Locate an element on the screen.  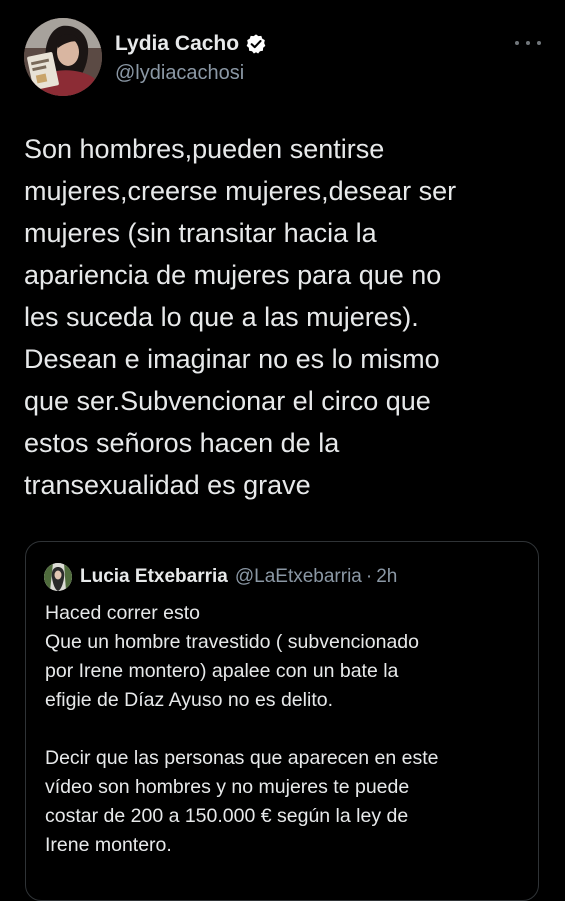
quoted-timestamp: 2h is located at coordinates (386, 577).